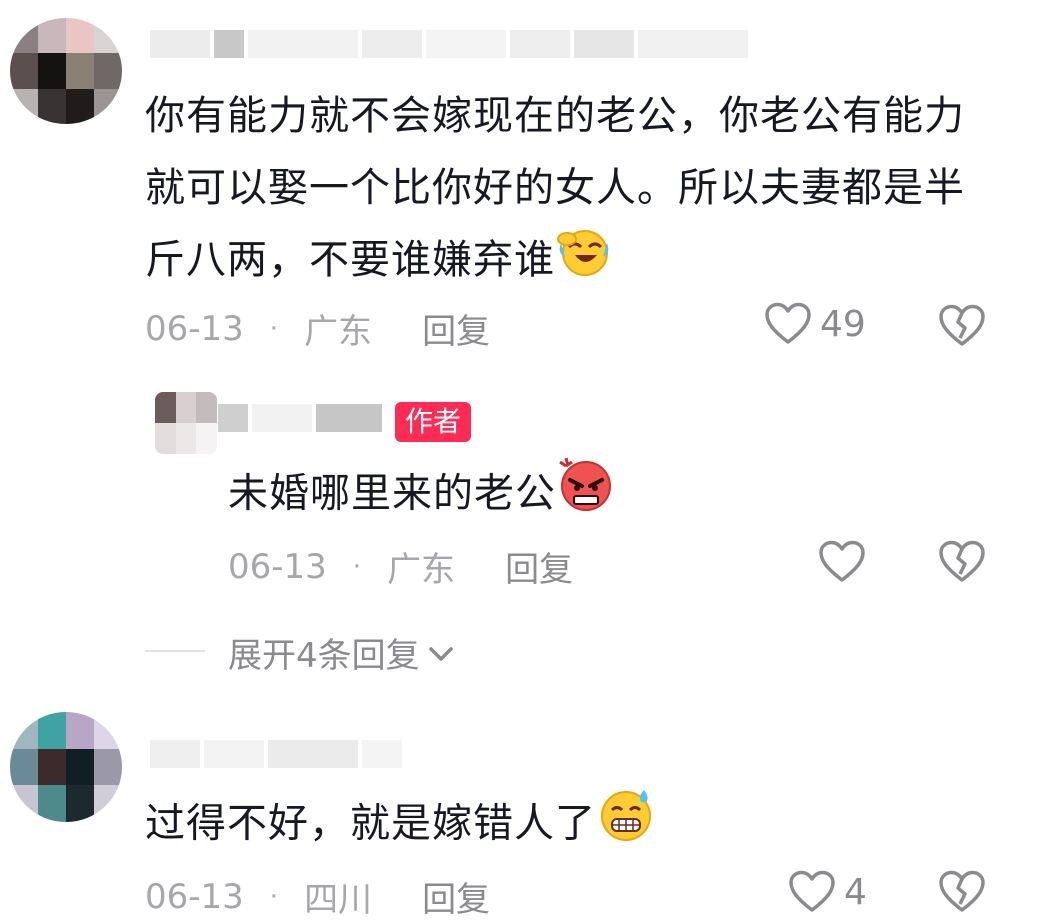 The width and height of the screenshot is (1042, 924). What do you see at coordinates (583, 262) in the screenshot?
I see `rolling-laughing-emoji` at bounding box center [583, 262].